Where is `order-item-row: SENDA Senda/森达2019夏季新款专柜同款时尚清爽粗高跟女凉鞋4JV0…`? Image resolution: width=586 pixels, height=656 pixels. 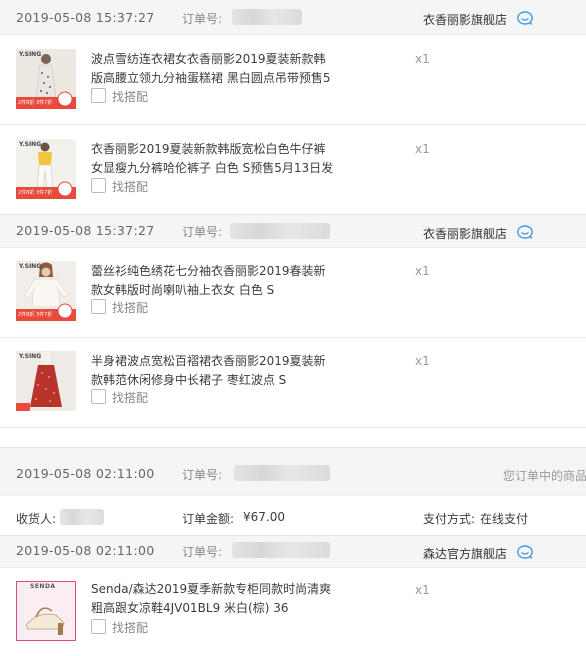
order-item-row: SENDA Senda/森达2019夏季新款专柜同款时尚清爽粗高跟女凉鞋4JV0… is located at coordinates (293, 611).